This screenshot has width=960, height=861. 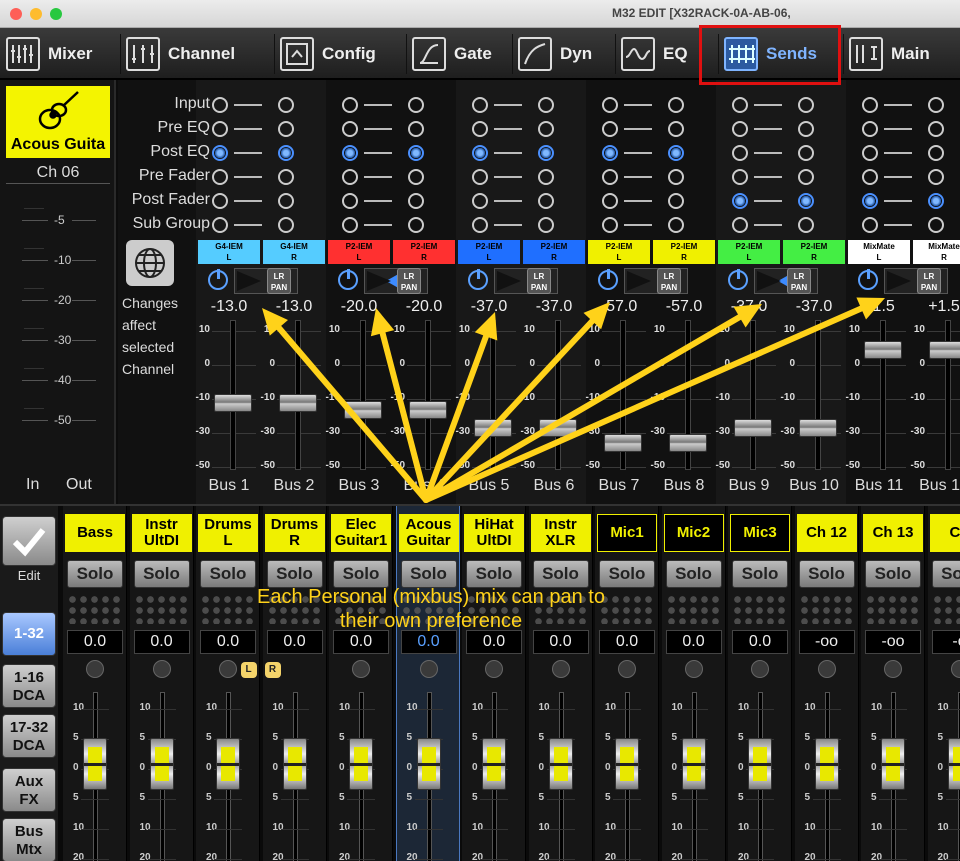 I want to click on minimize-window-button, so click(x=36, y=14).